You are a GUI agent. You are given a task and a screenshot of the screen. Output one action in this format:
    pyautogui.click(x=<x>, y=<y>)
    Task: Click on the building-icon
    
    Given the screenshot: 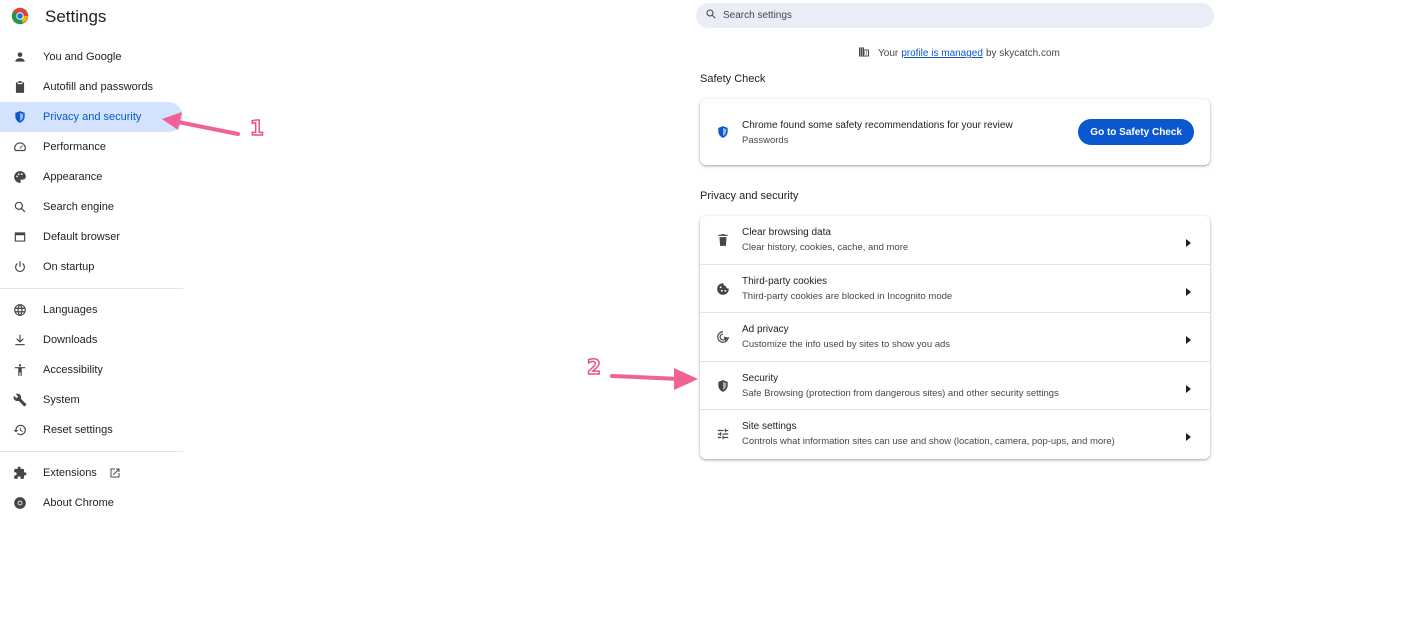 What is the action you would take?
    pyautogui.click(x=868, y=53)
    